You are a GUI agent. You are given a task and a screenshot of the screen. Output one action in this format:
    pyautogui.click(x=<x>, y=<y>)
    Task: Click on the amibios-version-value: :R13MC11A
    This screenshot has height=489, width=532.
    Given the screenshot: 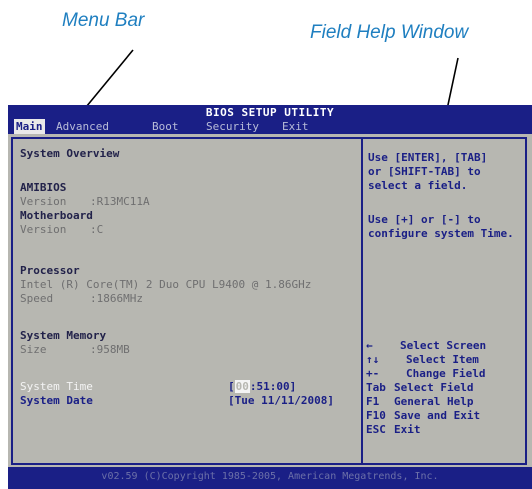 What is the action you would take?
    pyautogui.click(x=120, y=201)
    